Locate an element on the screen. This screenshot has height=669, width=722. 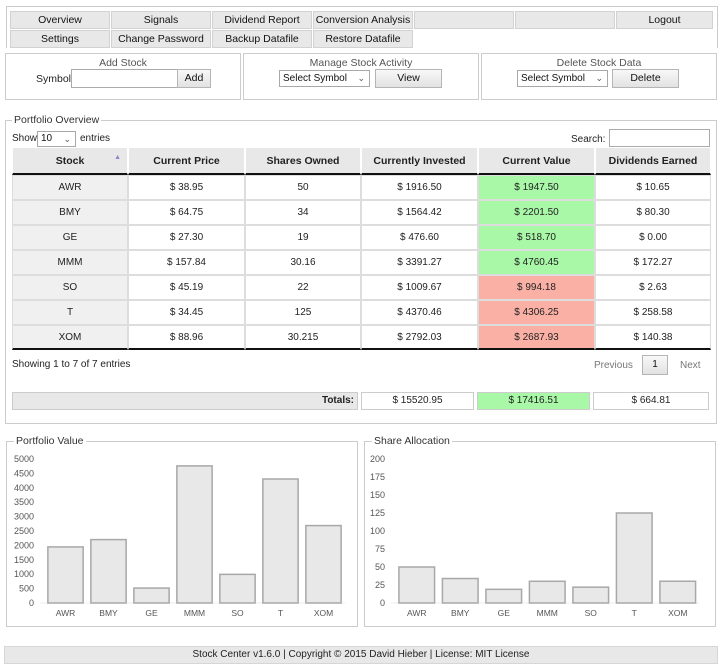
current-price-cell: $ 38.95 is located at coordinates (186, 187).